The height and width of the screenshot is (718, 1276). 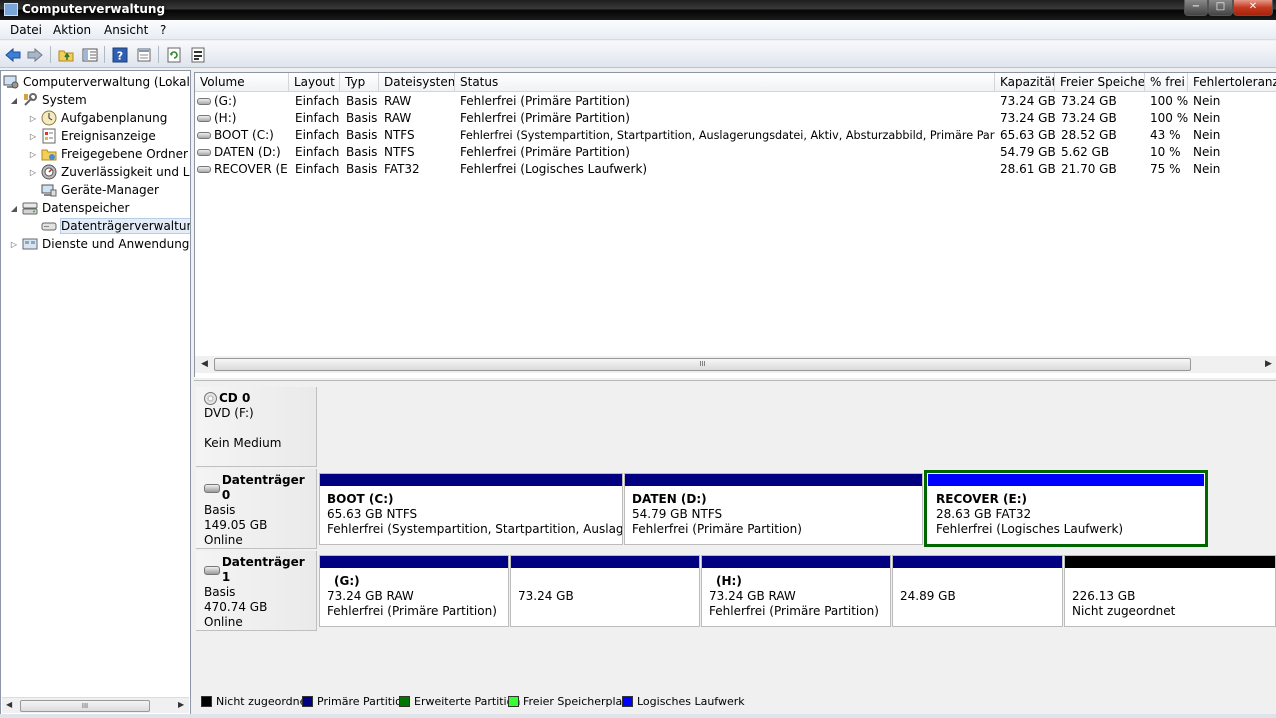 What do you see at coordinates (90, 54) in the screenshot?
I see `show-hide-tree-icon` at bounding box center [90, 54].